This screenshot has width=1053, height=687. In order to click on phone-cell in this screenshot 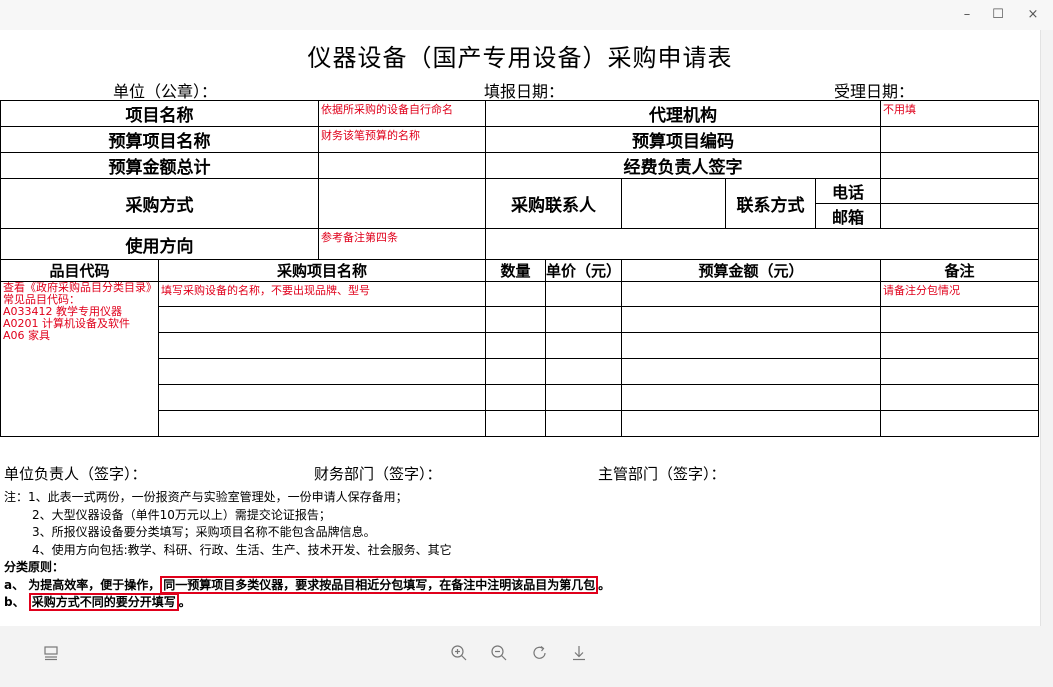, I will do `click(959, 191)`.